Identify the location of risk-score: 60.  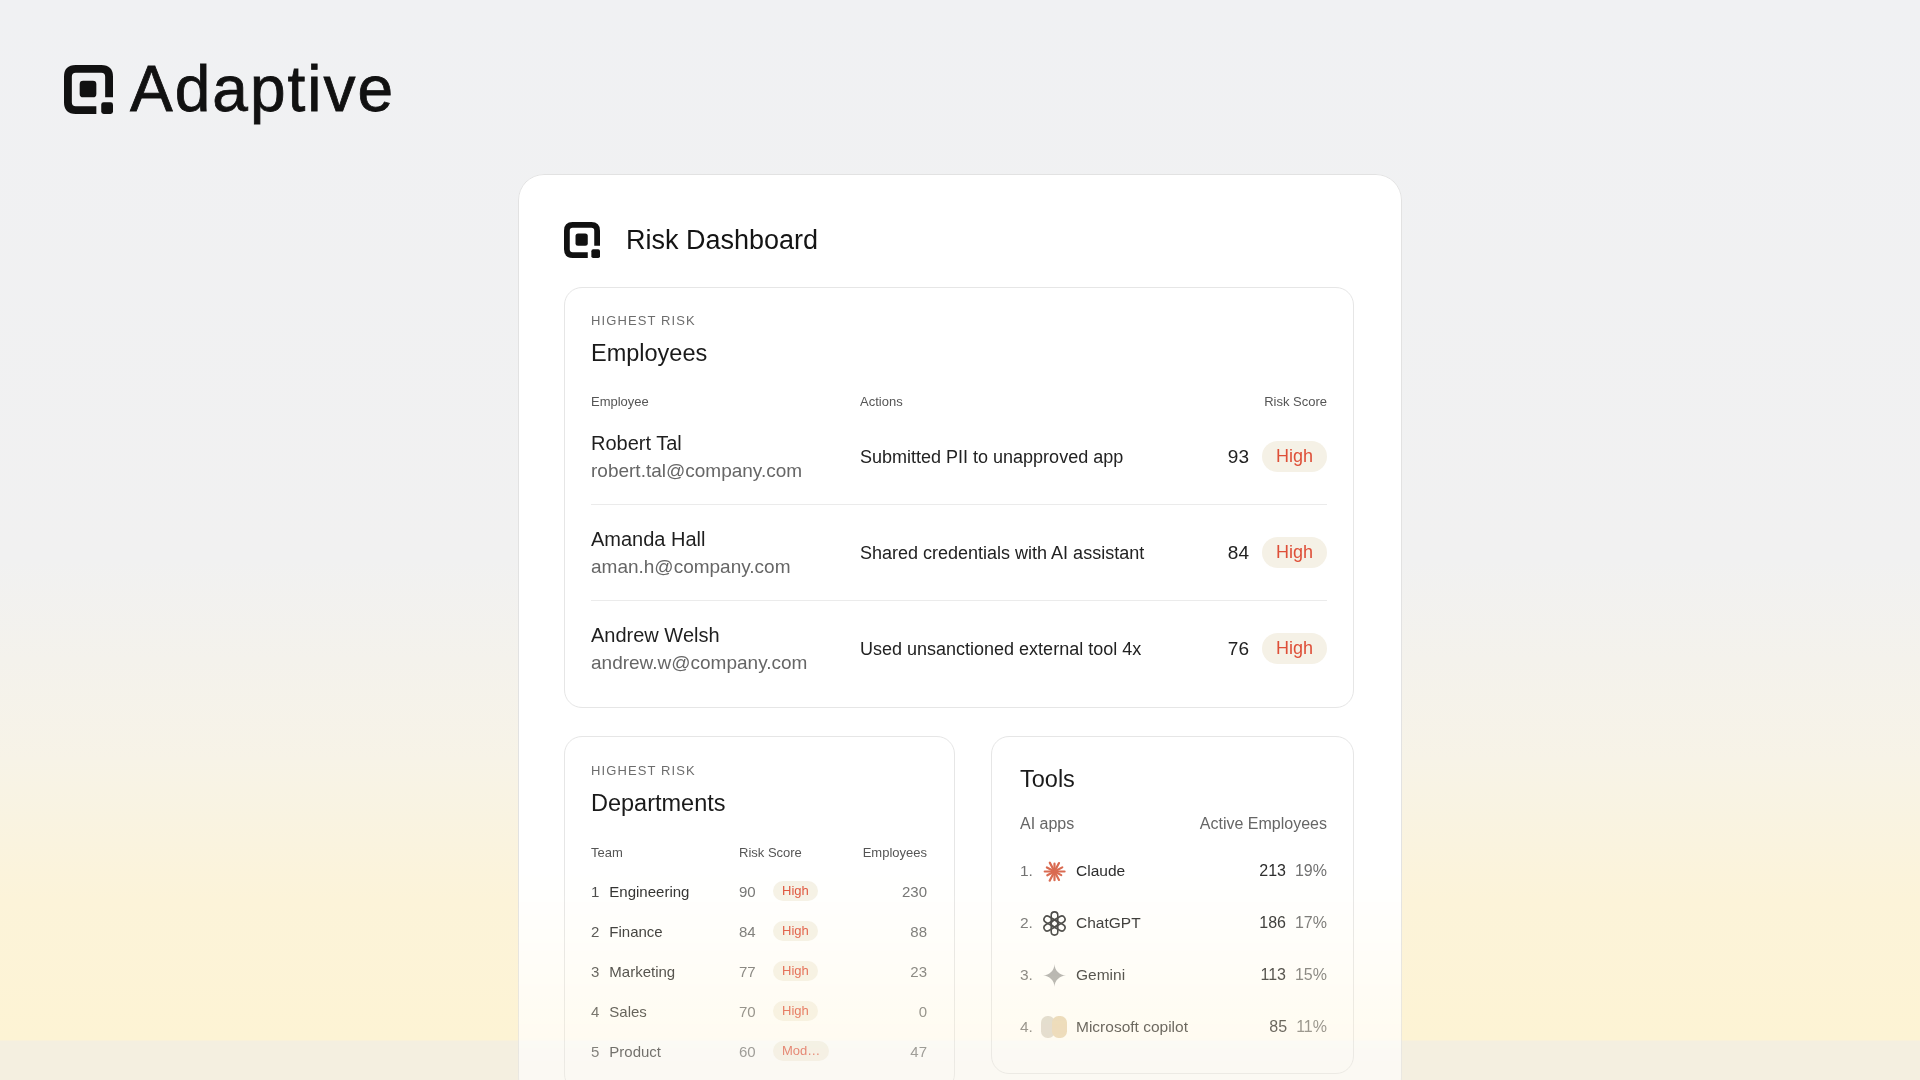
(747, 1051).